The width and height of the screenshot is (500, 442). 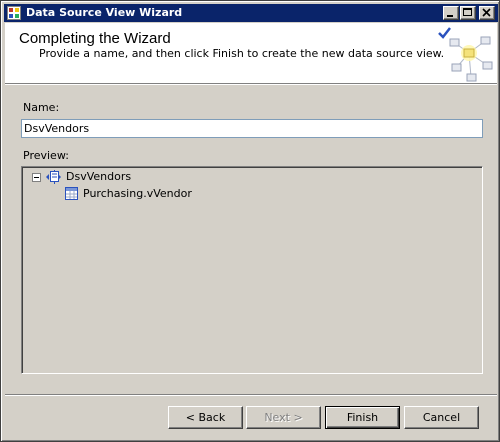 I want to click on page-title: Completing the Wizard, so click(x=95, y=38).